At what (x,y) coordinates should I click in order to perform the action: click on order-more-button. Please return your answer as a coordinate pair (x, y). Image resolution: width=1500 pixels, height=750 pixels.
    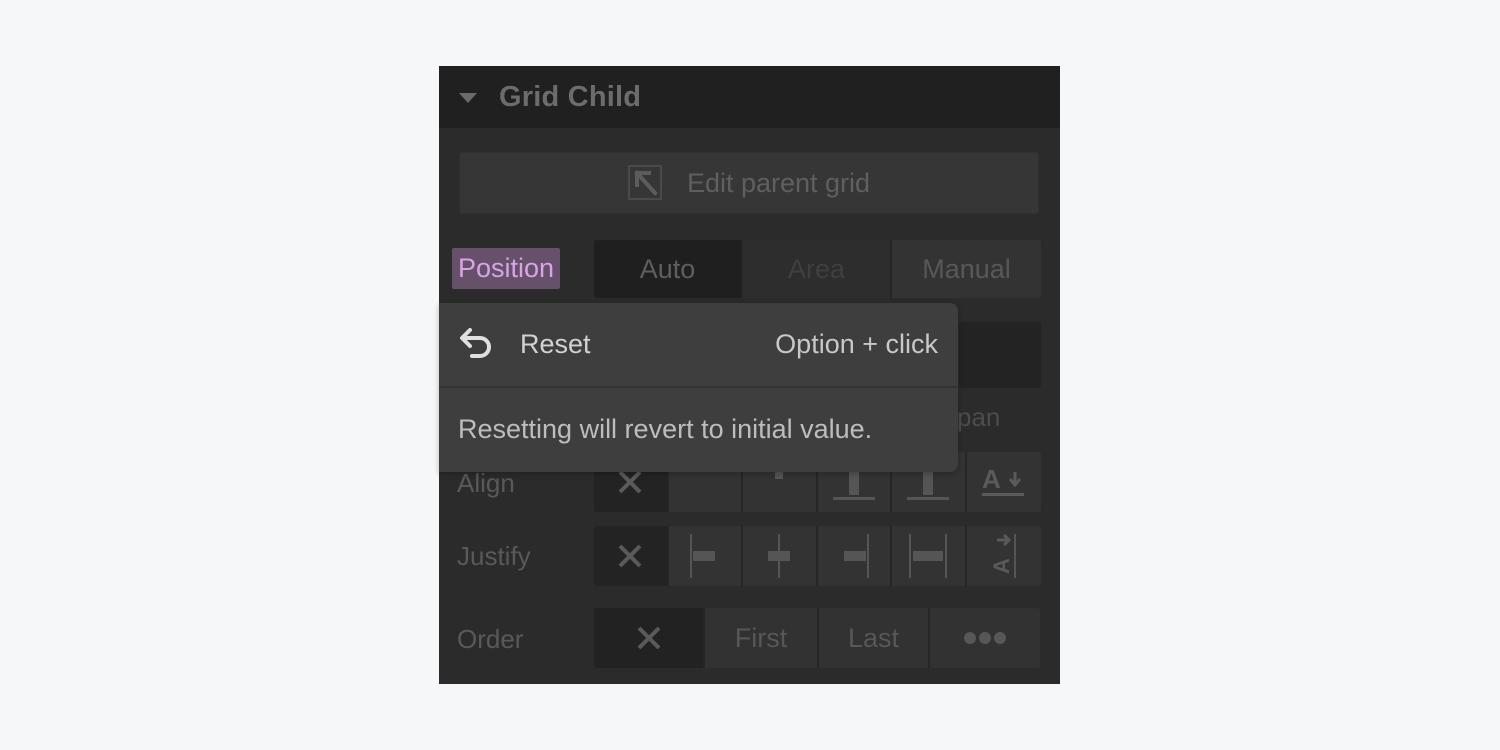
    Looking at the image, I should click on (985, 638).